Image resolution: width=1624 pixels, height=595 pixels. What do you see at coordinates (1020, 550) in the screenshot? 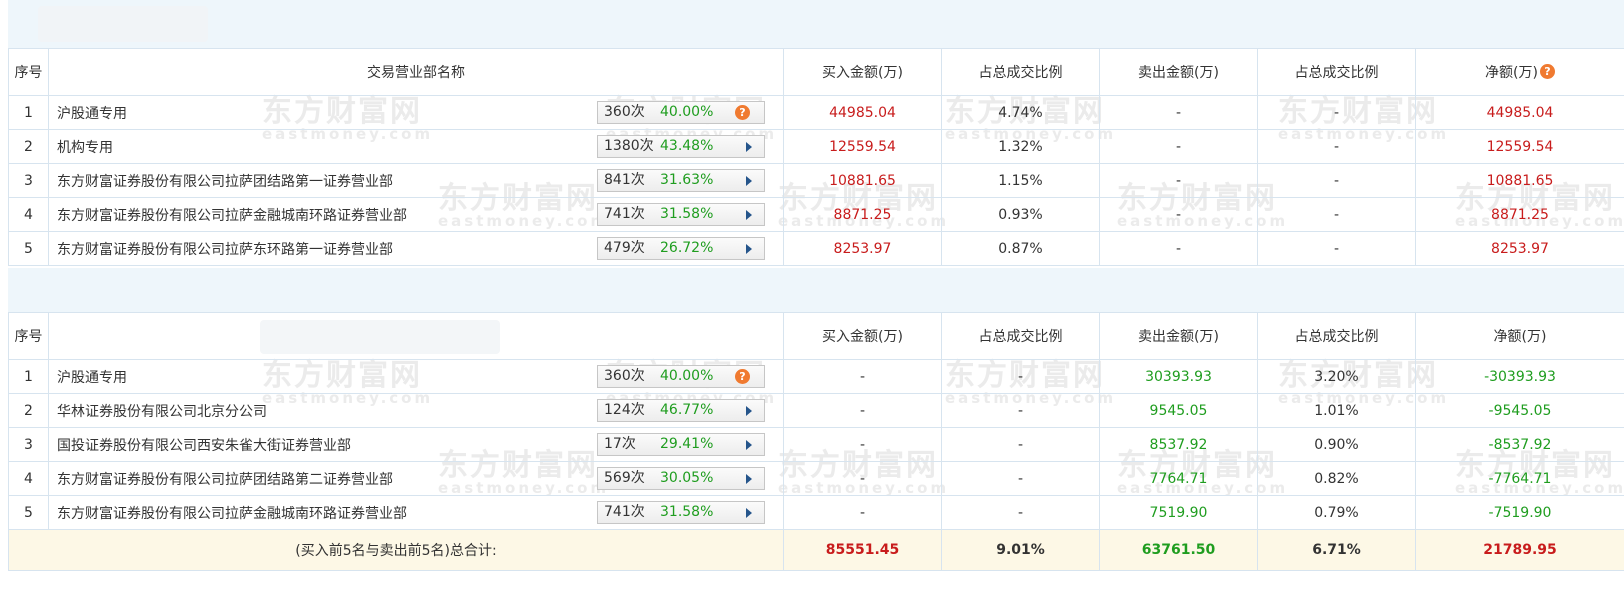
I see `total-buy-ratio: 9.01%` at bounding box center [1020, 550].